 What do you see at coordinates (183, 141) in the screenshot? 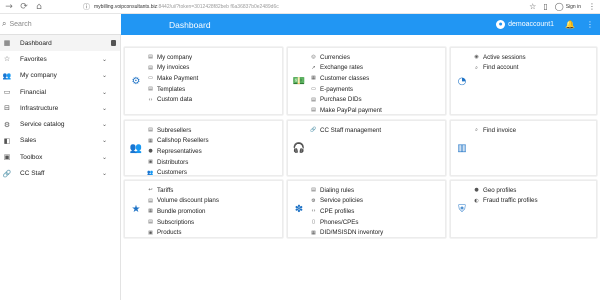
I see `link-label: Callshop Resellers` at bounding box center [183, 141].